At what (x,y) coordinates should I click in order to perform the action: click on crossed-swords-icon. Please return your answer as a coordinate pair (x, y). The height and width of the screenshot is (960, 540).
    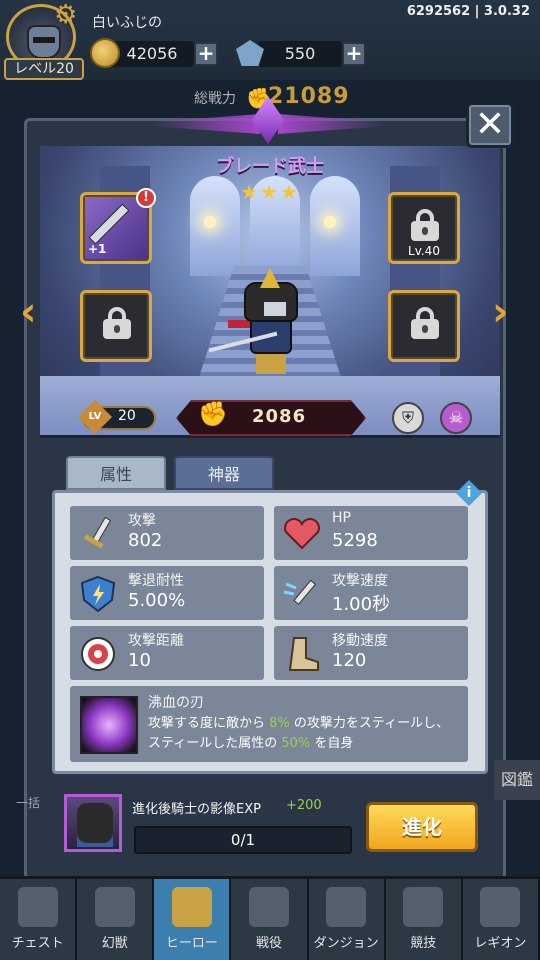
    Looking at the image, I should click on (268, 907).